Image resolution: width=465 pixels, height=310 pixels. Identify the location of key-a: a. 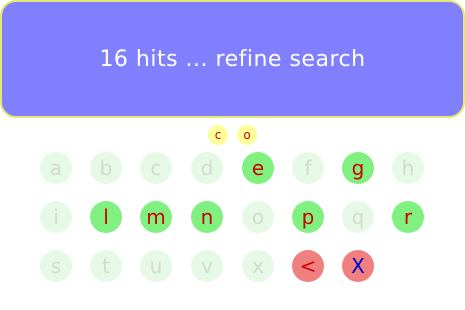
(56, 168).